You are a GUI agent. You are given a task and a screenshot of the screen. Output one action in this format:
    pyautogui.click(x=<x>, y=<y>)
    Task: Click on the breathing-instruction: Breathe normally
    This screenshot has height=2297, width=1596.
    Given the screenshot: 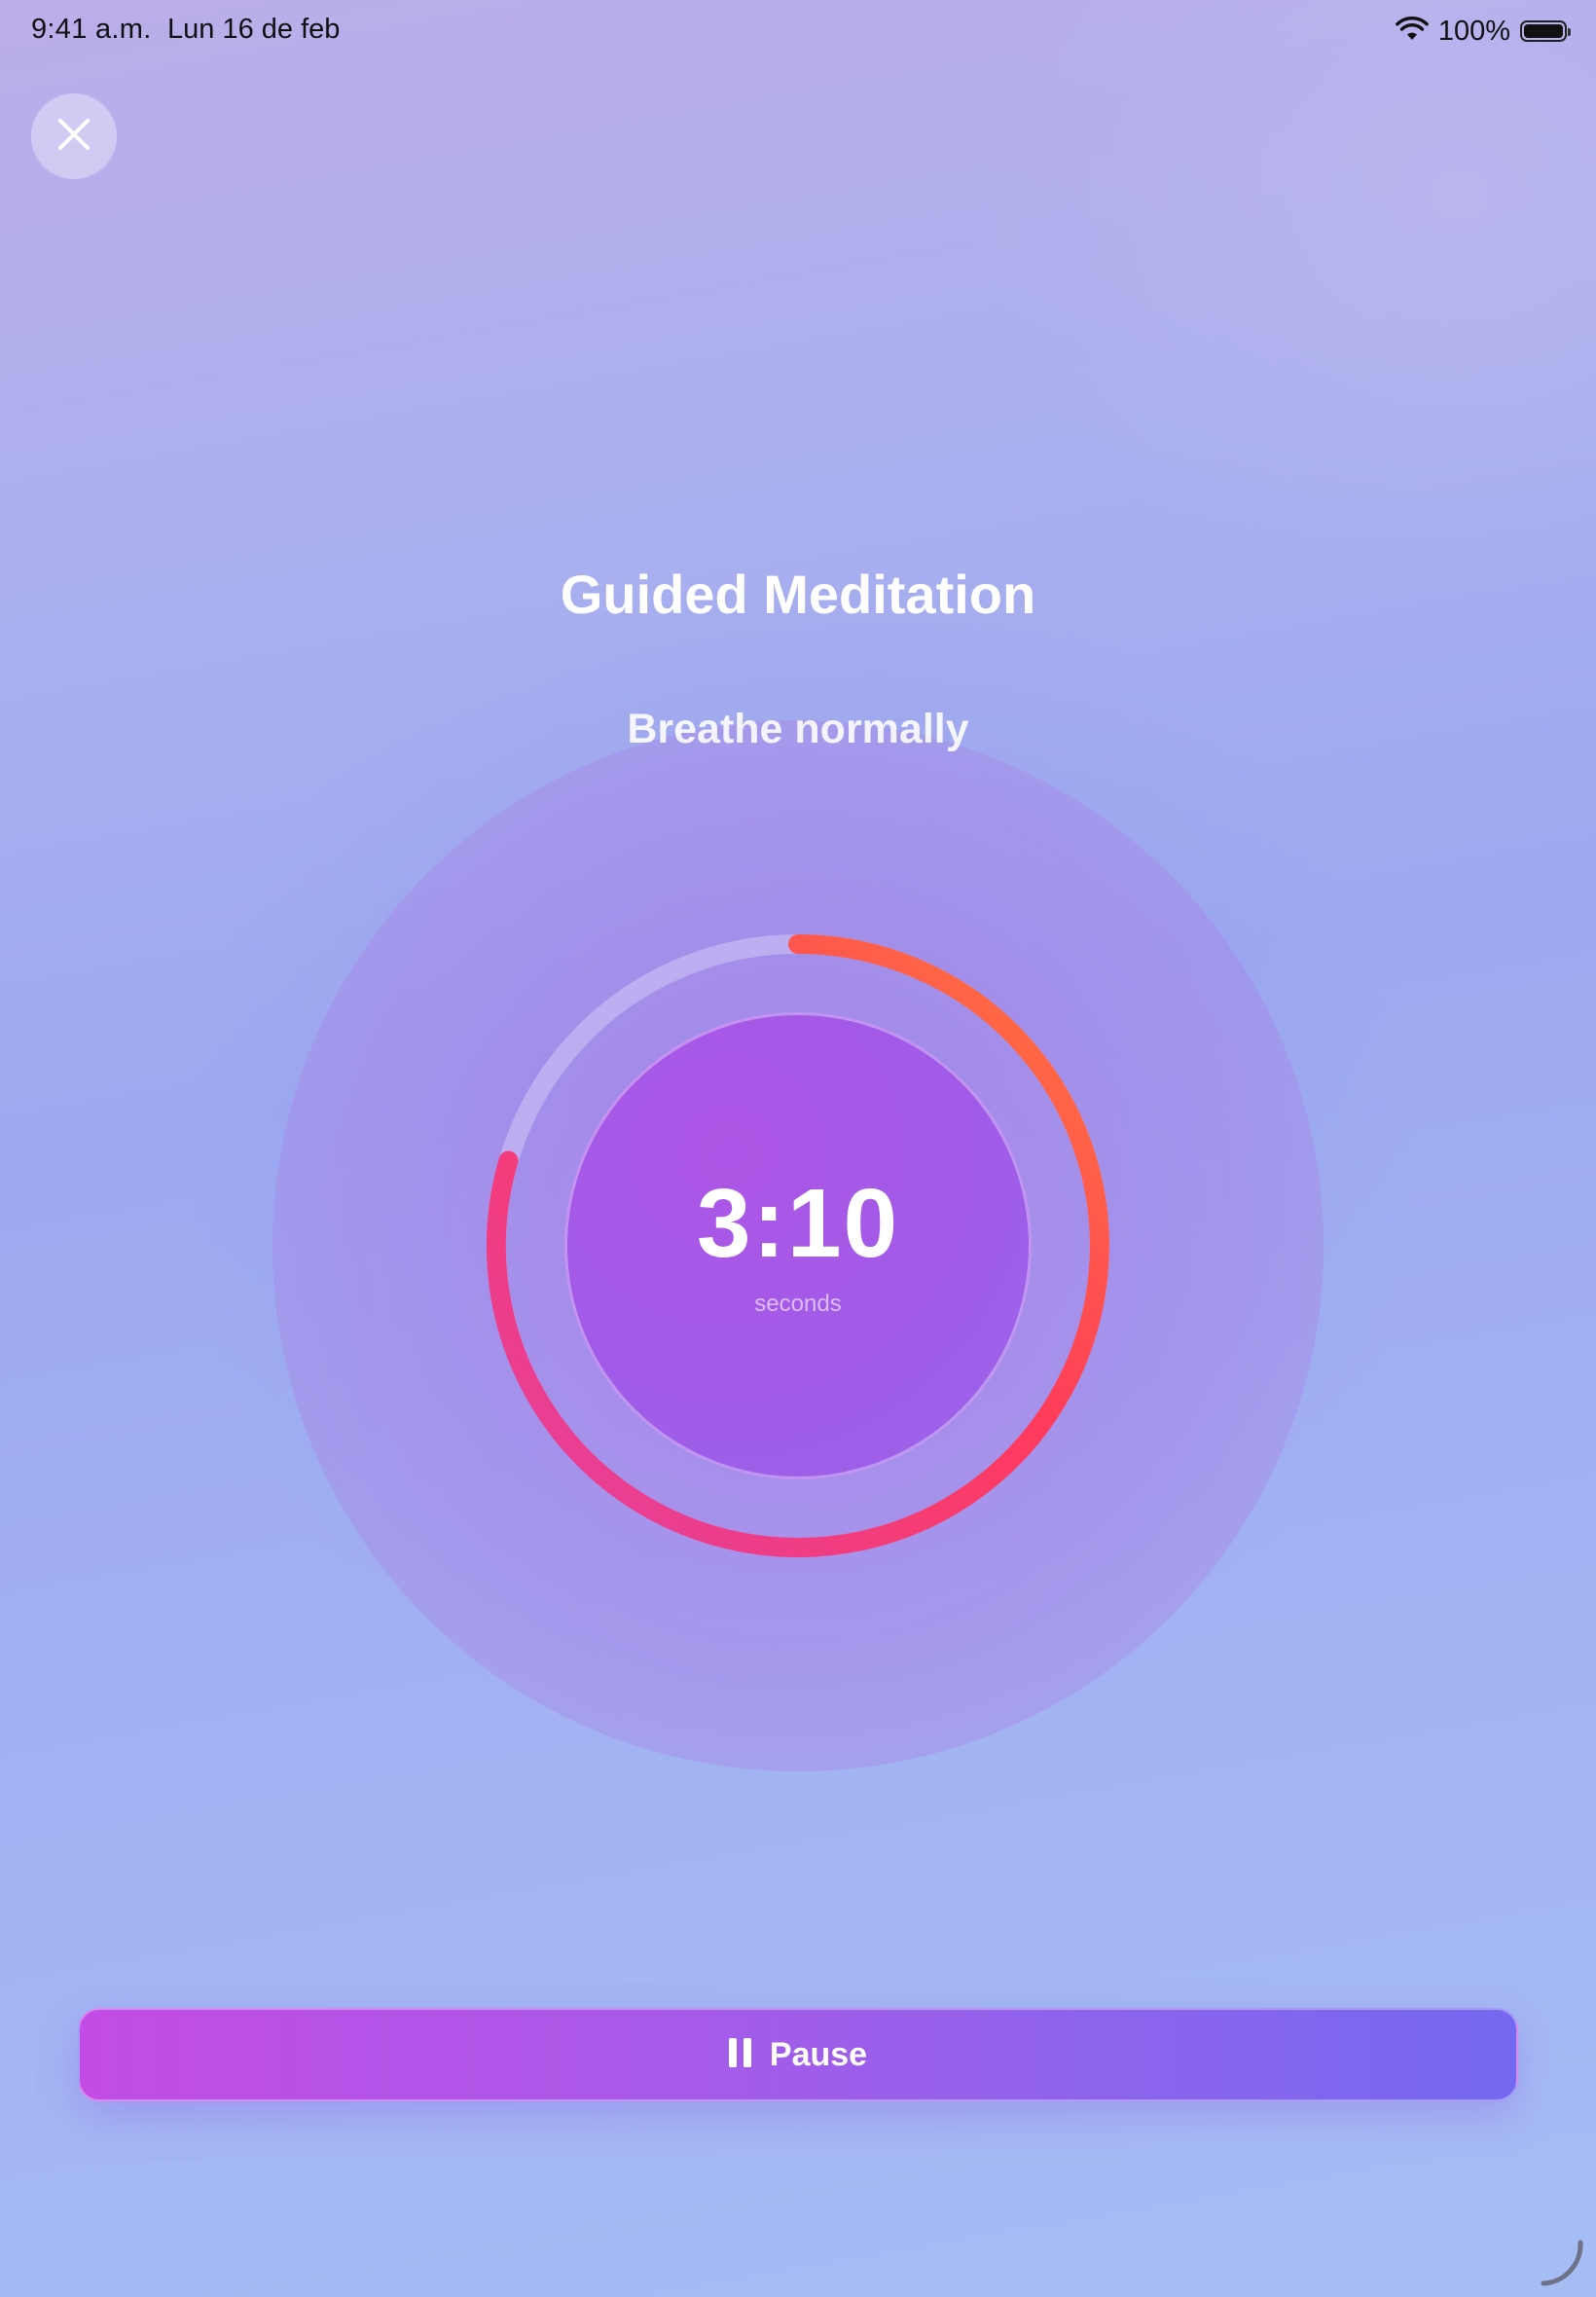 What is the action you would take?
    pyautogui.click(x=798, y=729)
    